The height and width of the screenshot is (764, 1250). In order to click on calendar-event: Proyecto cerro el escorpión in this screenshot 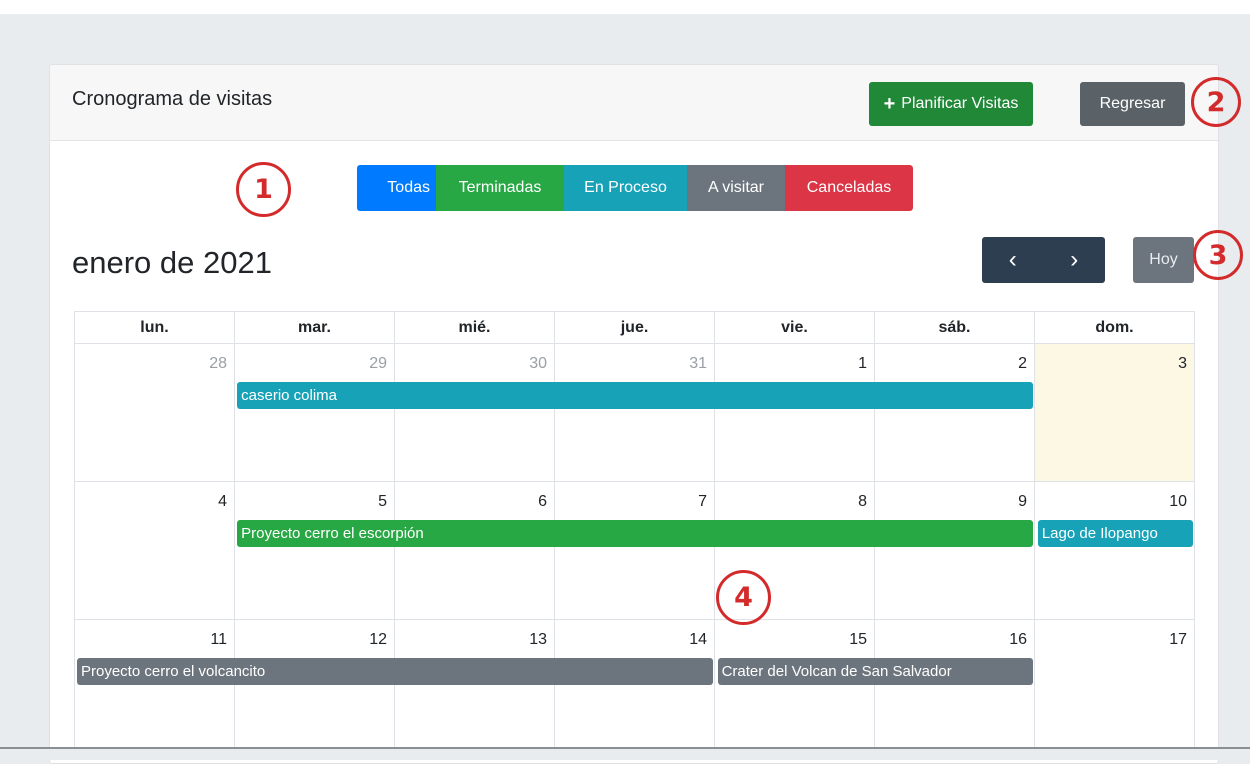, I will do `click(635, 533)`.